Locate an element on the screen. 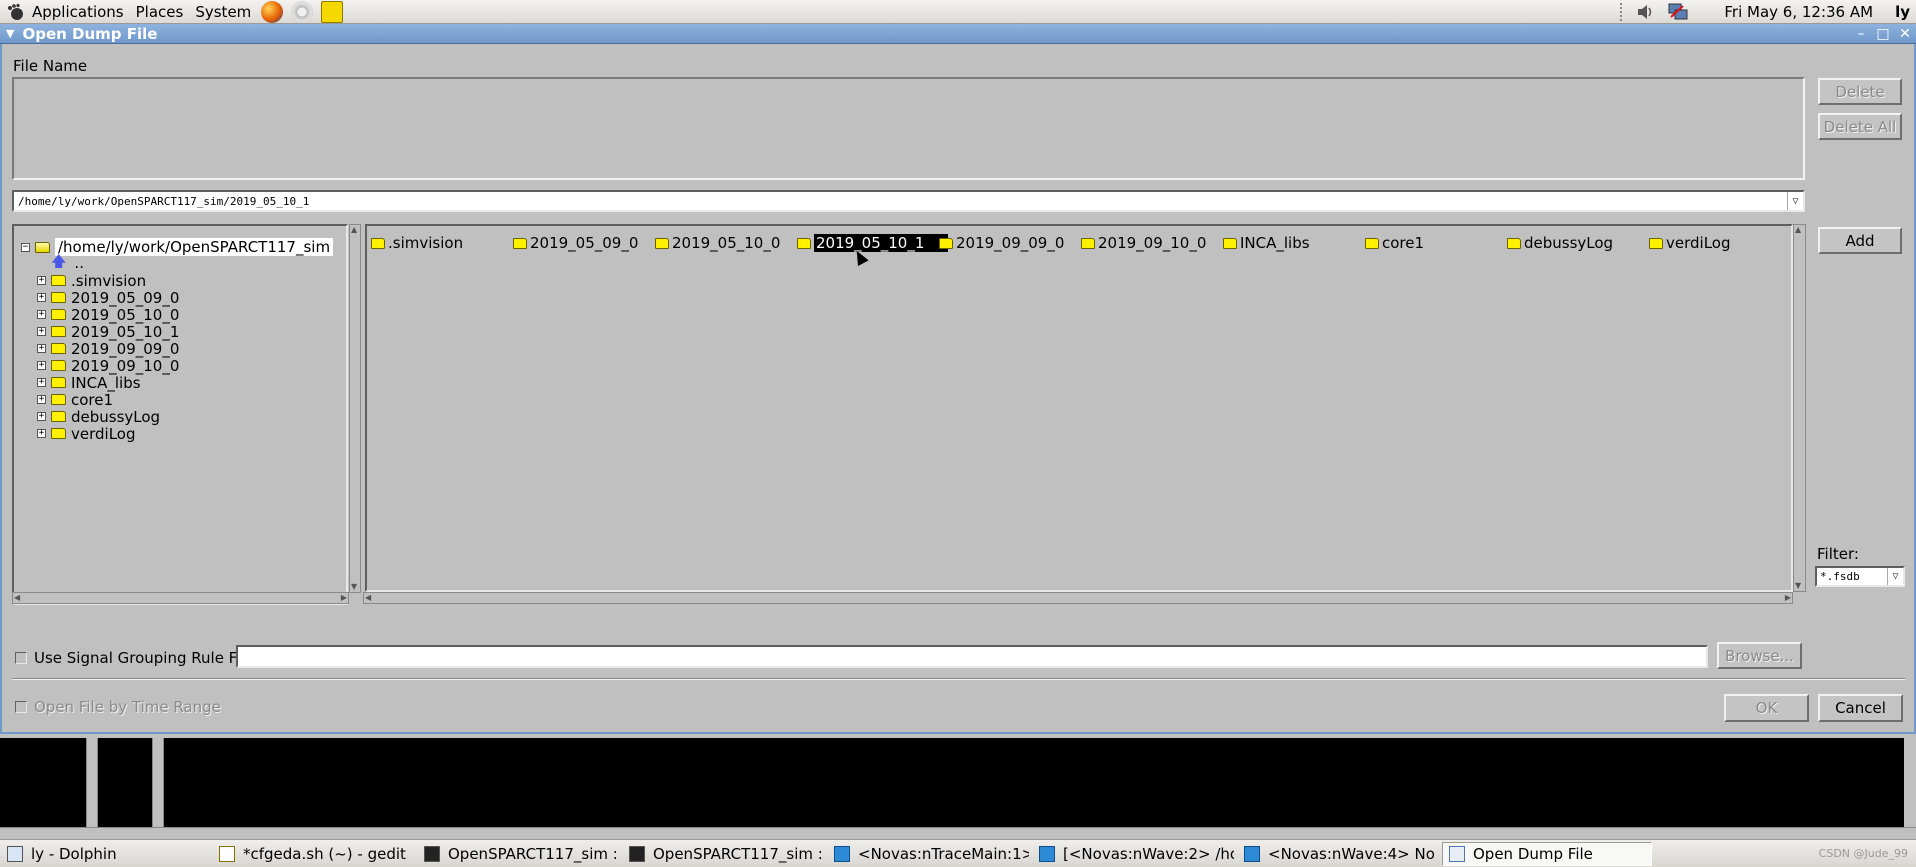  panel-user: ly is located at coordinates (1902, 12).